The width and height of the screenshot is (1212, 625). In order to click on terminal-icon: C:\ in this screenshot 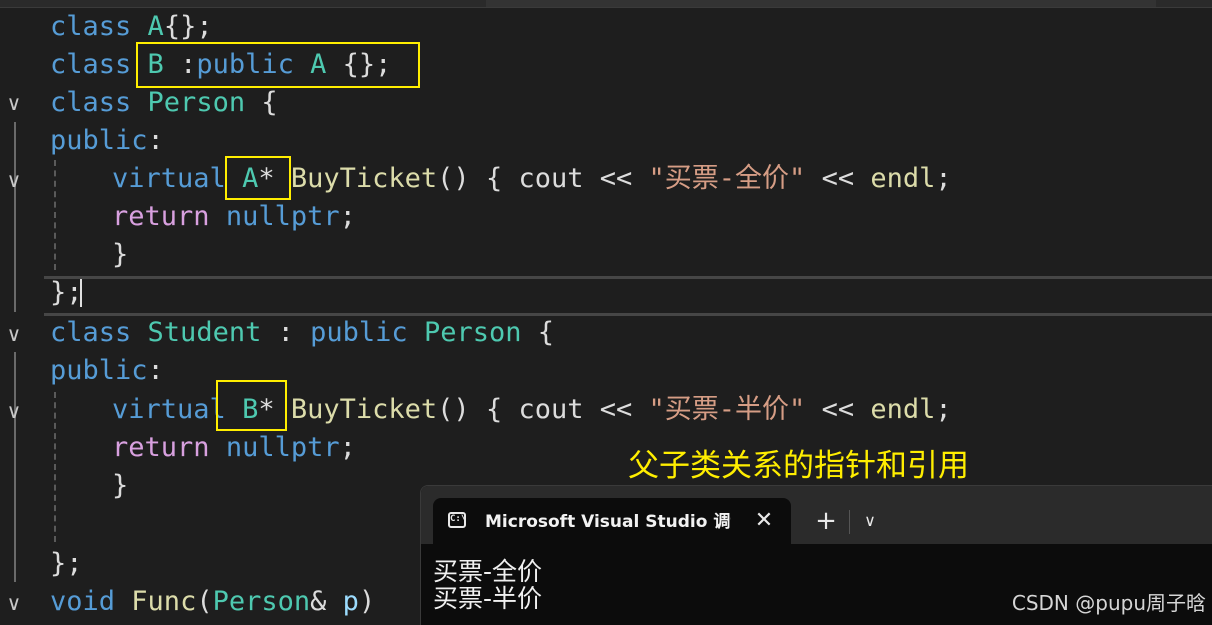, I will do `click(457, 520)`.